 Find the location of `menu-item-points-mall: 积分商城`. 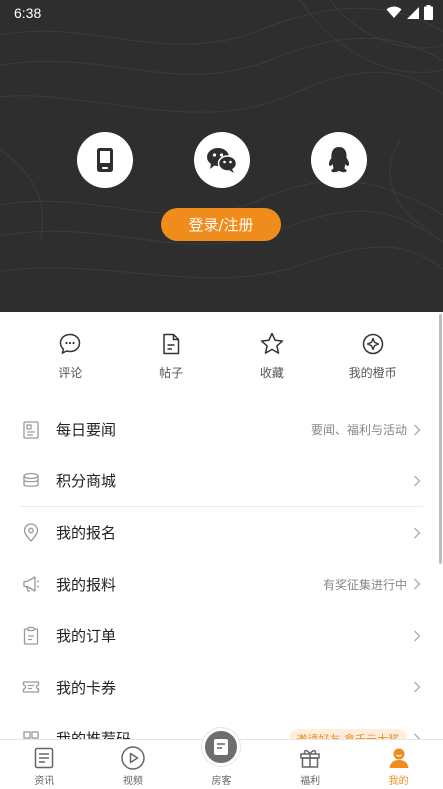

menu-item-points-mall: 积分商城 is located at coordinates (221, 481).